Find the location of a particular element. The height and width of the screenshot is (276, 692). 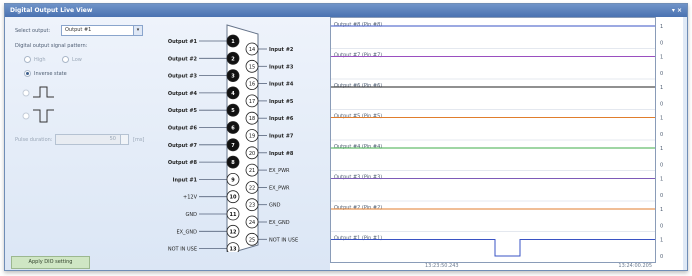

pin-label-left: +12V is located at coordinates (190, 198).